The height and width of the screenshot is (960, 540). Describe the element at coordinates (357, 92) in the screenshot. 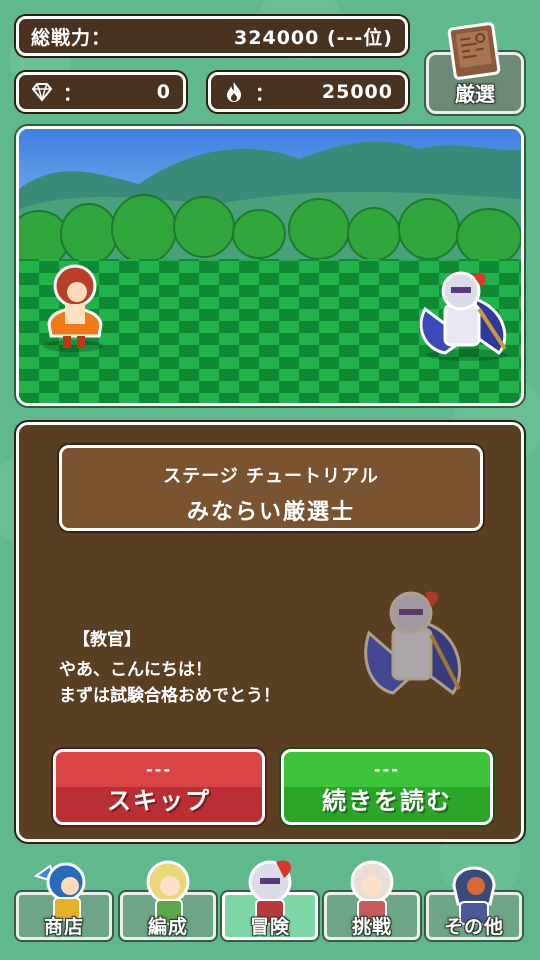

I see `flames-value: 25000` at that location.